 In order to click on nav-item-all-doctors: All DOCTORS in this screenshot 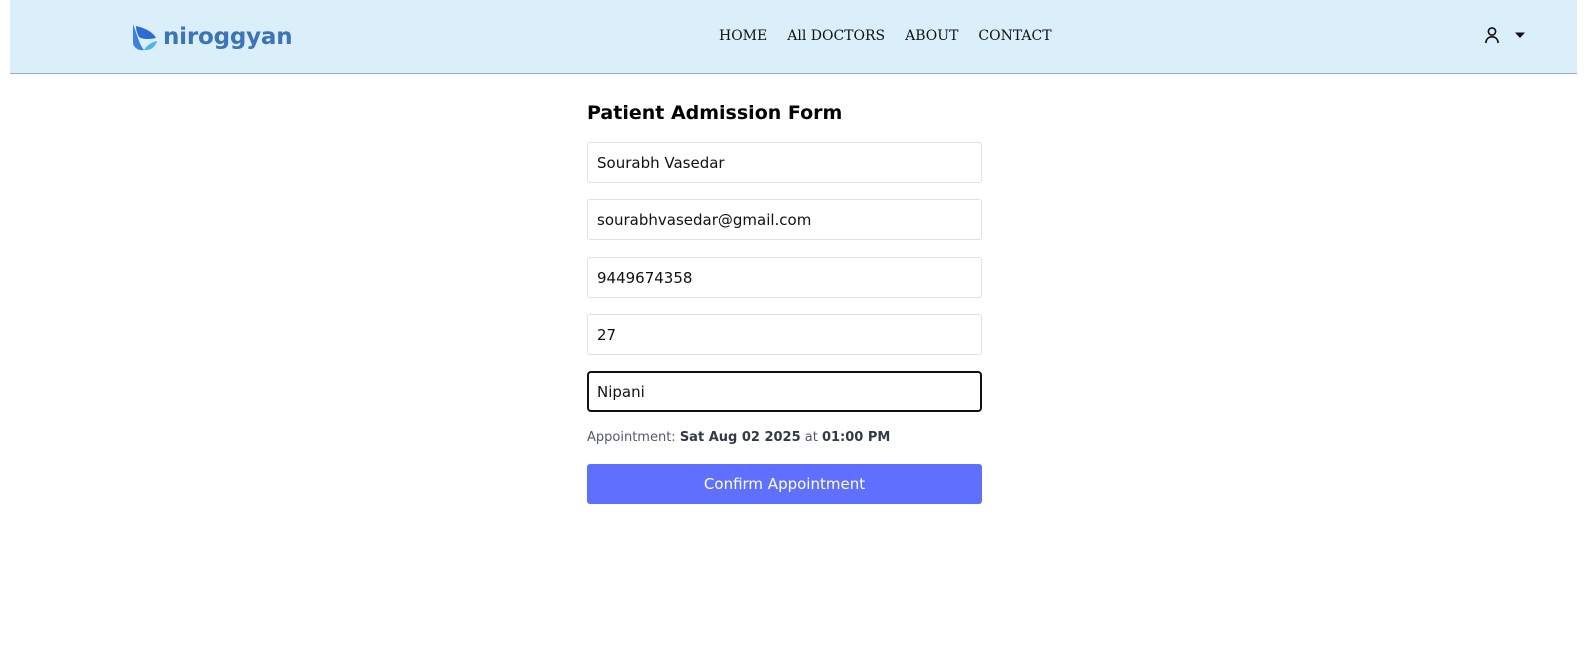, I will do `click(836, 36)`.